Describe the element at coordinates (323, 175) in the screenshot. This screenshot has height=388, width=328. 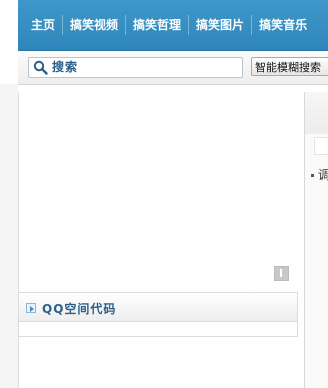
I see `right-sidebar-item-label: 调` at that location.